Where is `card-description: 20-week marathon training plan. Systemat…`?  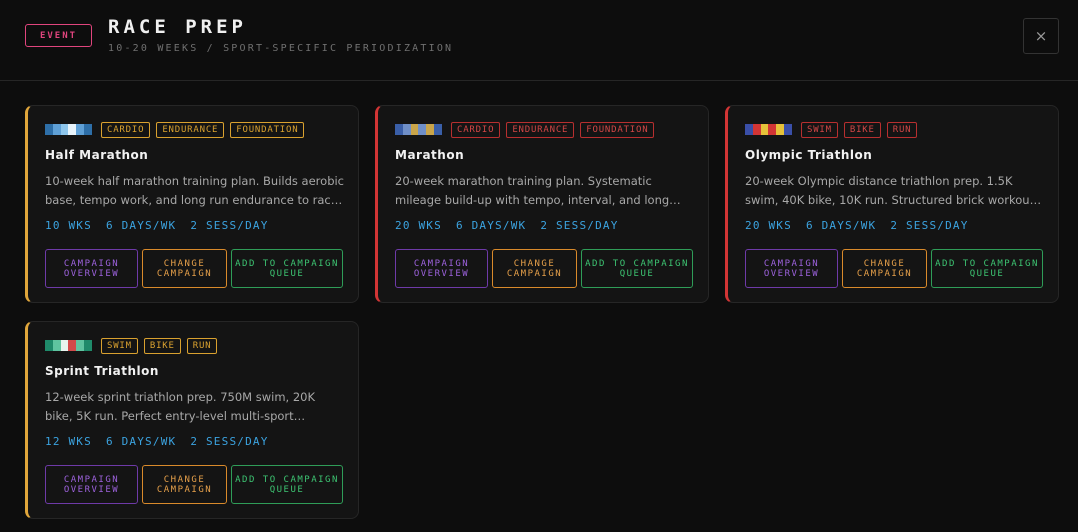
card-description: 20-week marathon training plan. Systemat… is located at coordinates (532, 190).